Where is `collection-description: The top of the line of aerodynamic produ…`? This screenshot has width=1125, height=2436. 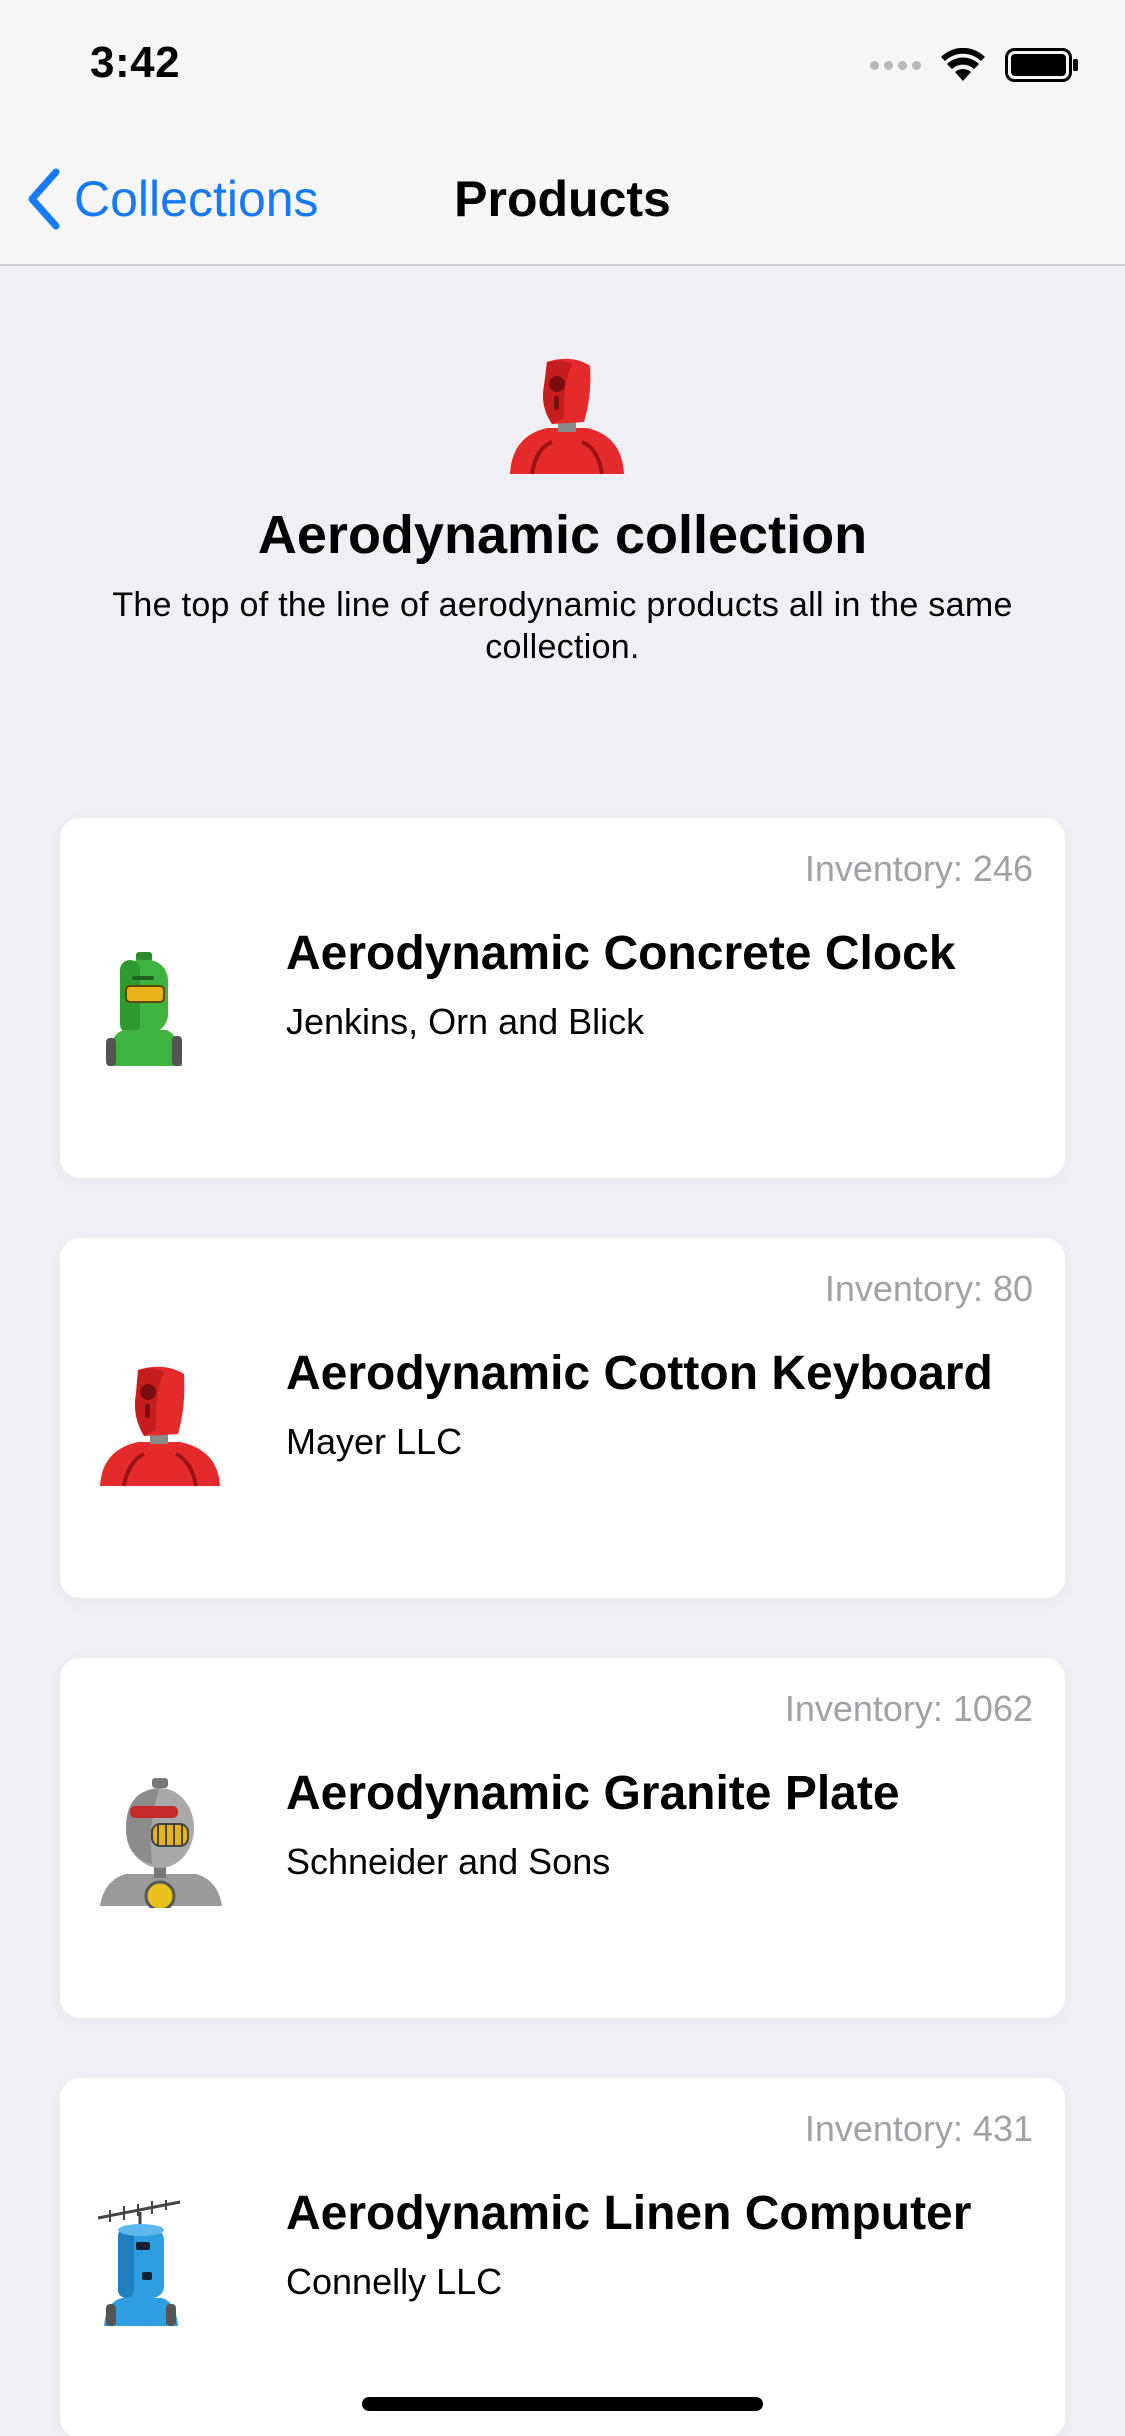
collection-description: The top of the line of aerodynamic produ… is located at coordinates (562, 626).